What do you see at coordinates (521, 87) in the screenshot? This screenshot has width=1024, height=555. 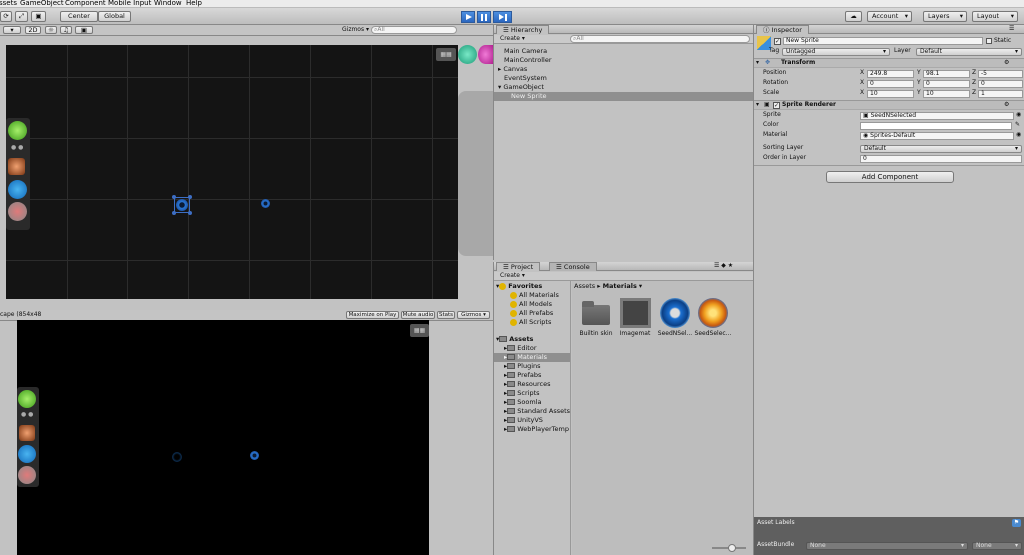 I see `hierarchy-item-gameobject: ▾ GameObject` at bounding box center [521, 87].